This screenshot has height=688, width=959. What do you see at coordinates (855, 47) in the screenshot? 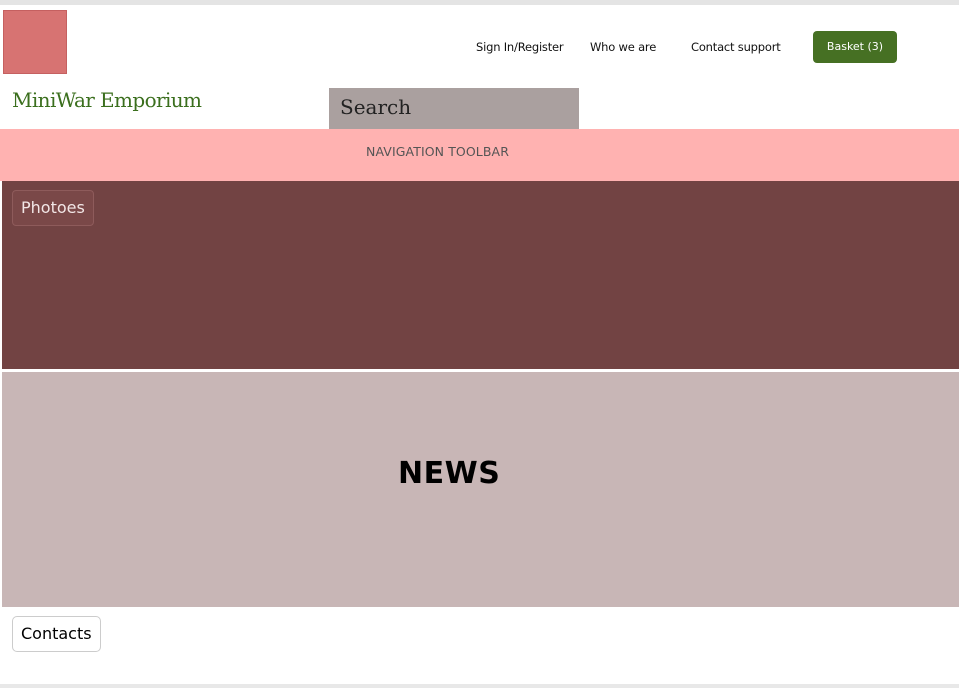
I see `basket-button: Basket (3)` at bounding box center [855, 47].